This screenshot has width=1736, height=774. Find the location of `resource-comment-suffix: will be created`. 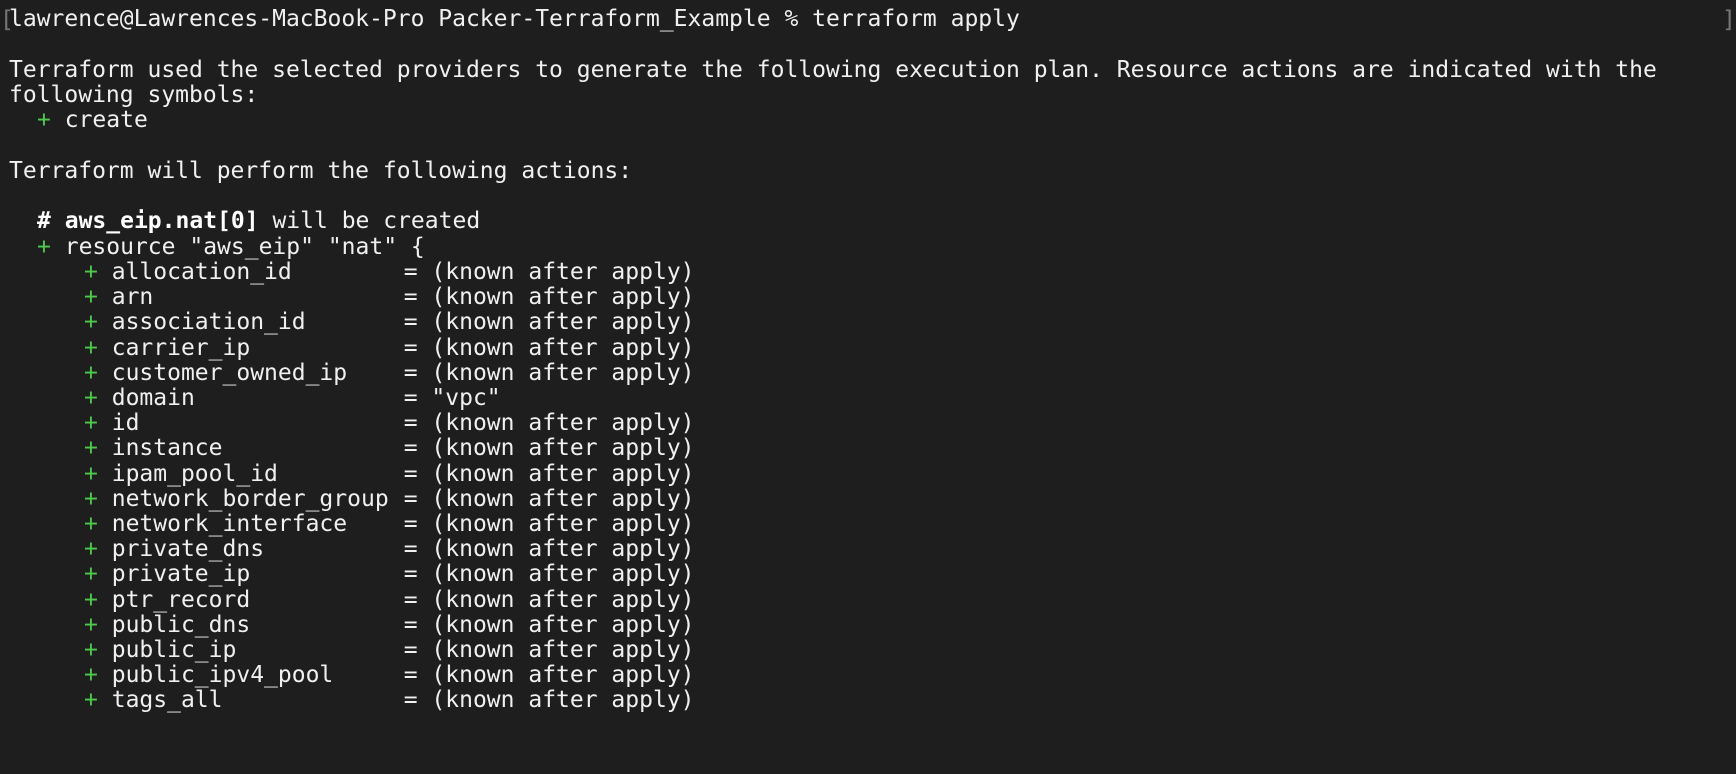

resource-comment-suffix: will be created is located at coordinates (376, 221).